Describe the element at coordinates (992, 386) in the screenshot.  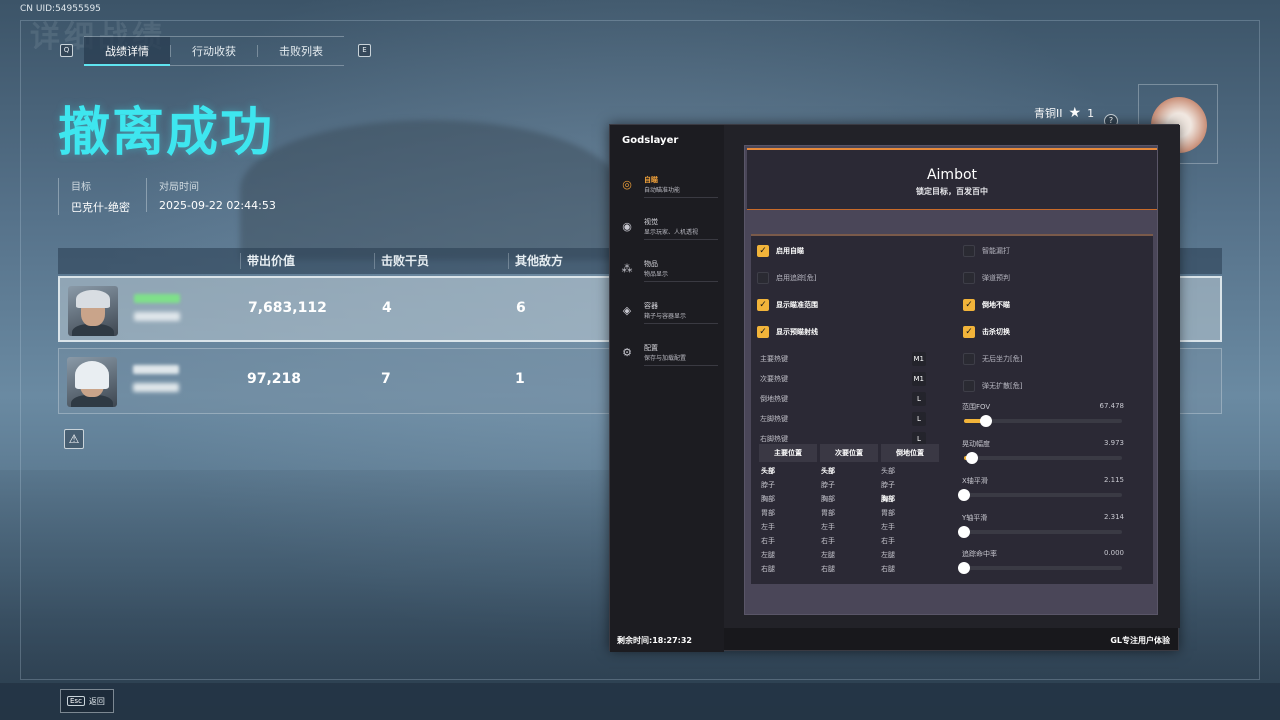
I see `option-no-spread: 弹无扩散[危]` at that location.